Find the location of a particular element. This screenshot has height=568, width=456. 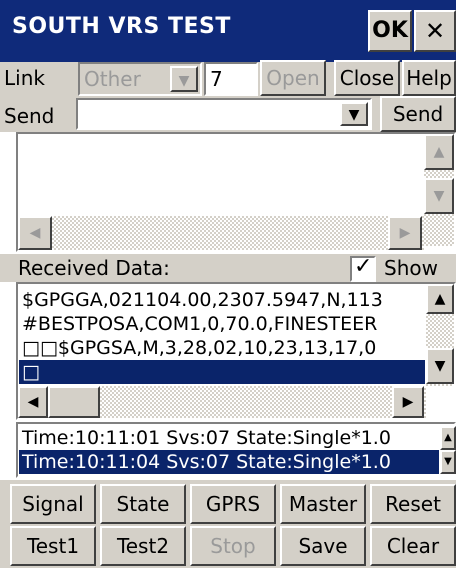

link-label: Link is located at coordinates (24, 78).